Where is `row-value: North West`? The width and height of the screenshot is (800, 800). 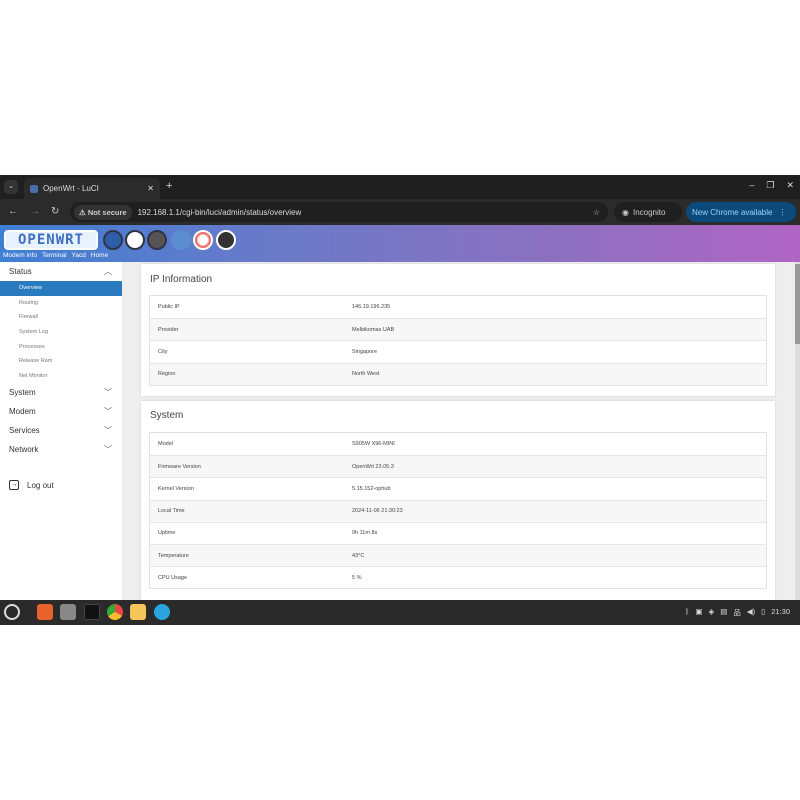
row-value: North West is located at coordinates (366, 374).